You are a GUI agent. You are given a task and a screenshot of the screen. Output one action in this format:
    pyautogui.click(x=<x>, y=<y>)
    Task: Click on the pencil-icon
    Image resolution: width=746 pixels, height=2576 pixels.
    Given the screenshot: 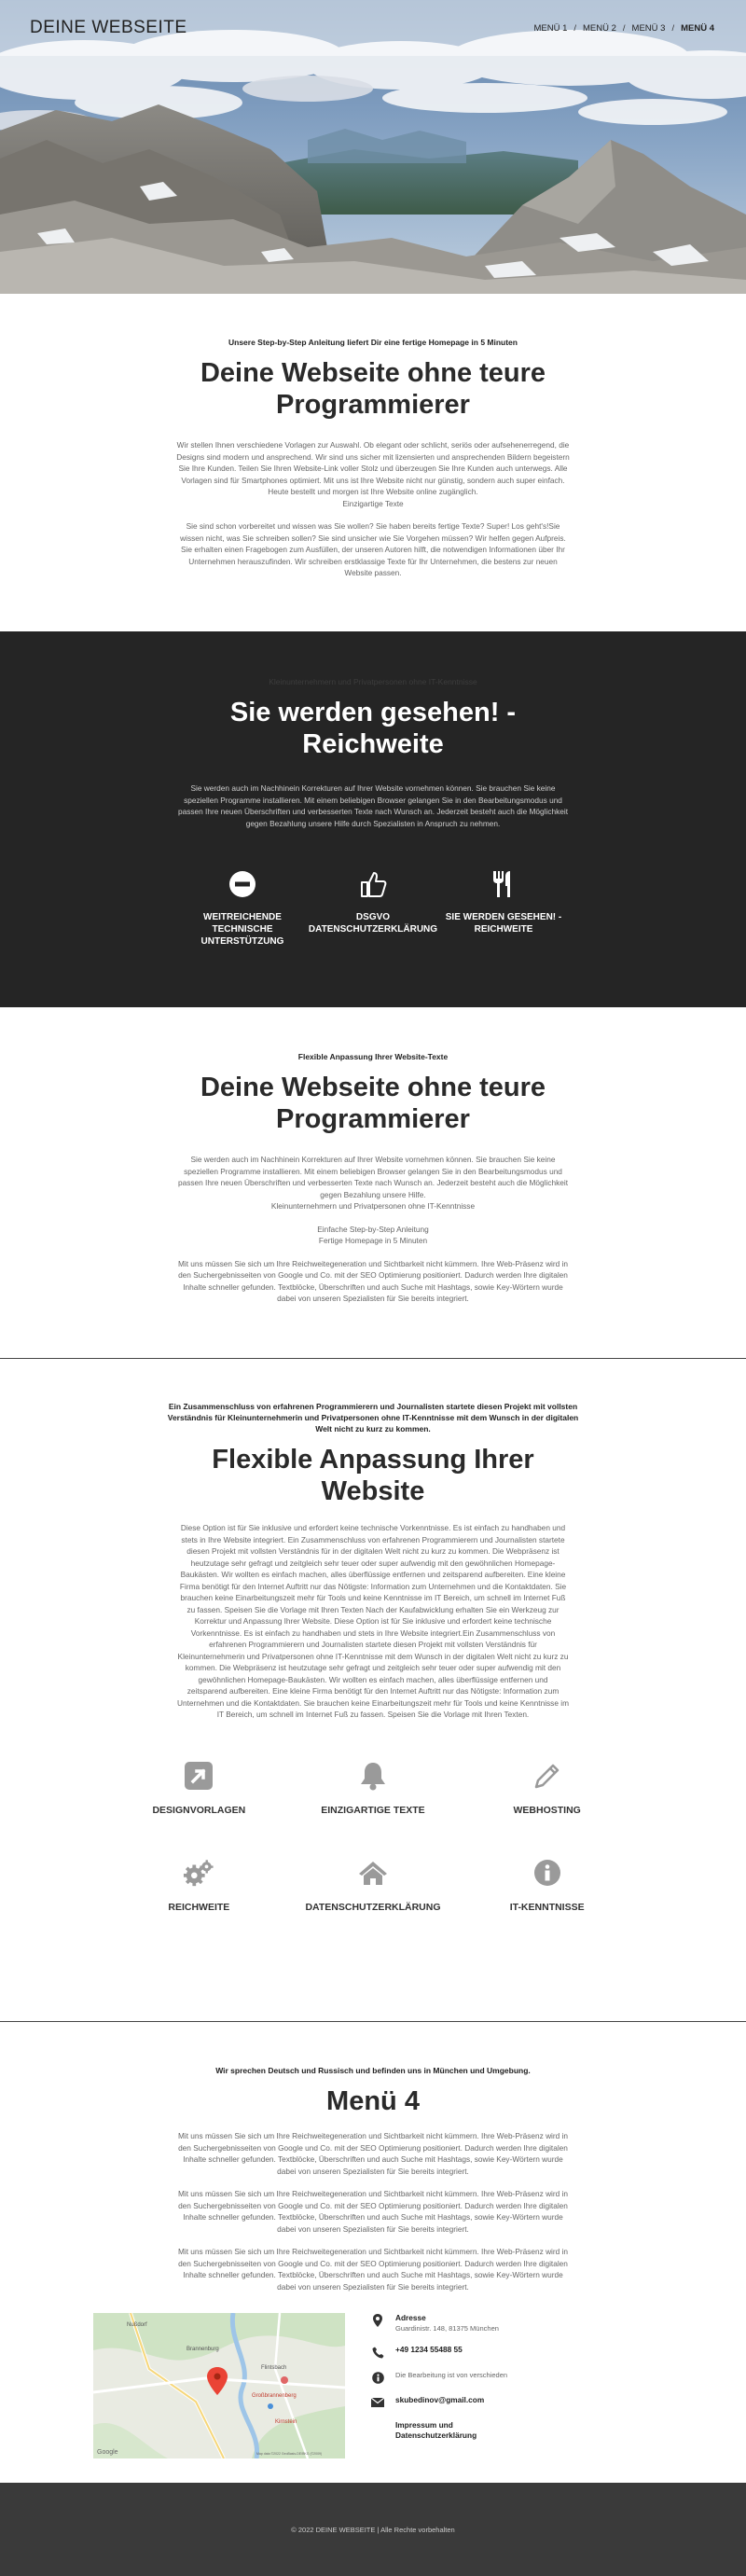 What is the action you would take?
    pyautogui.click(x=547, y=1776)
    